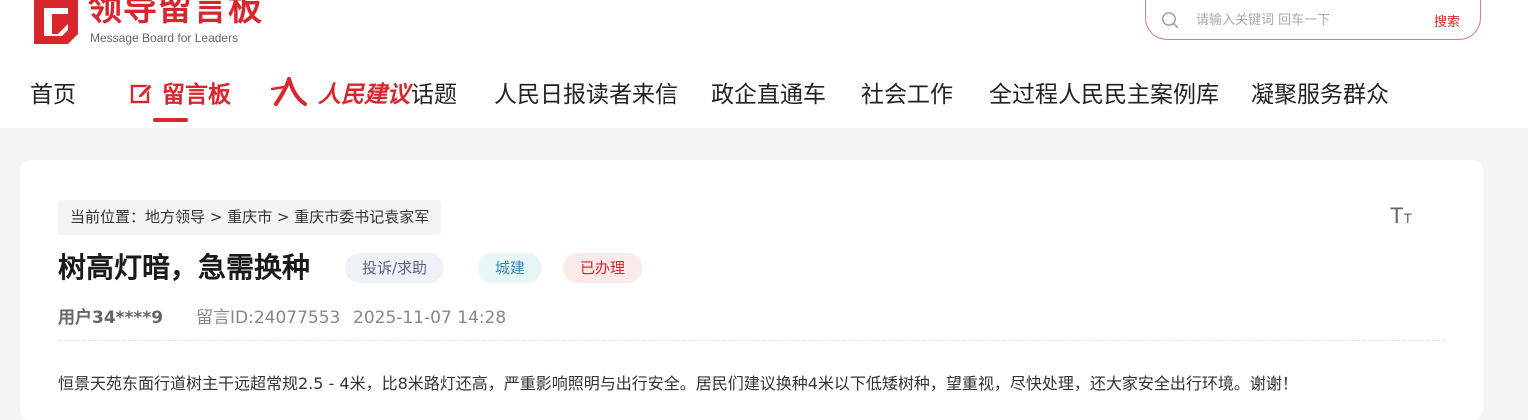  I want to click on divider, so click(751, 340).